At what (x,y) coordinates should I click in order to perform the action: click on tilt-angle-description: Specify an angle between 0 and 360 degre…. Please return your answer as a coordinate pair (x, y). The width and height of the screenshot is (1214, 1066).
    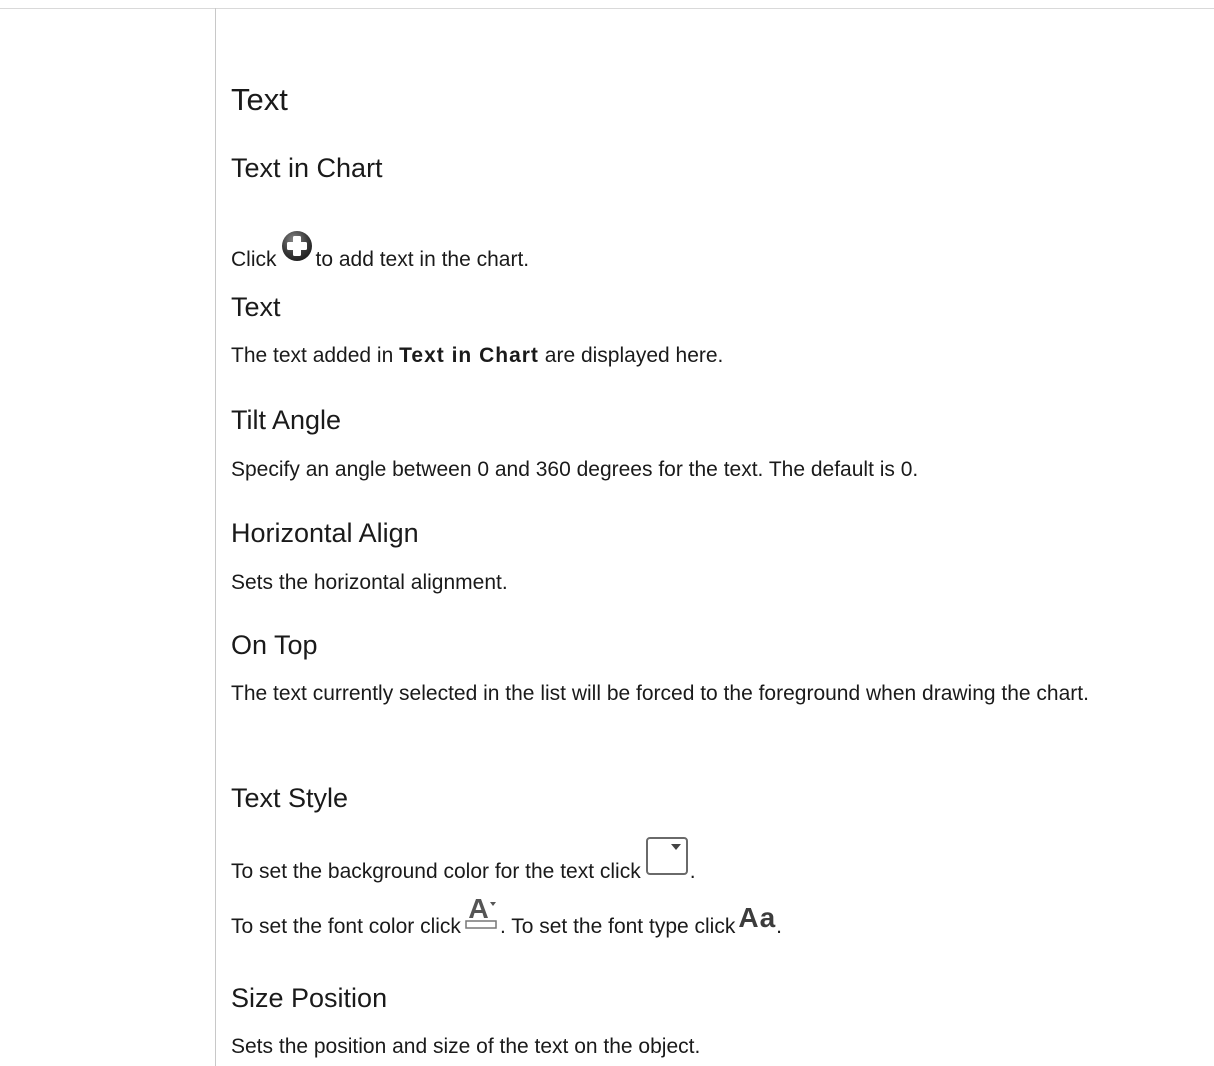
    Looking at the image, I should click on (575, 469).